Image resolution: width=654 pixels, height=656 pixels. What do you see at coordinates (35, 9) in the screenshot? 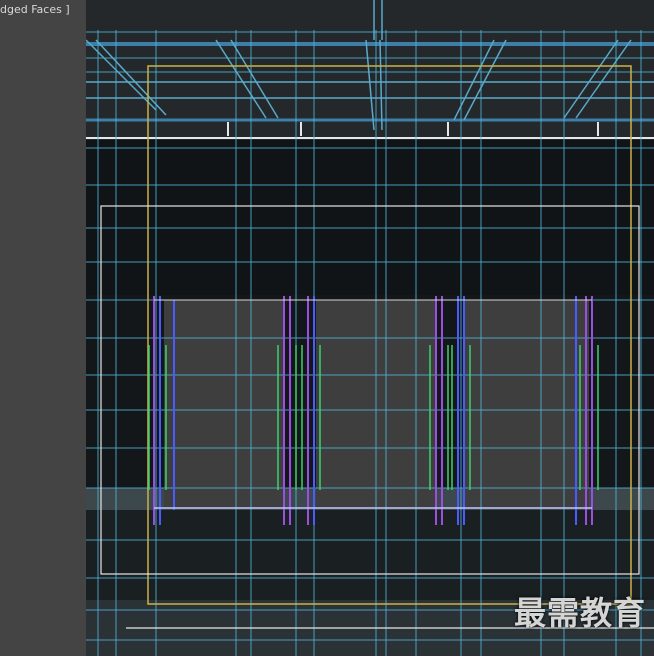
I see `viewport-shading-label: dged Faces ]` at bounding box center [35, 9].